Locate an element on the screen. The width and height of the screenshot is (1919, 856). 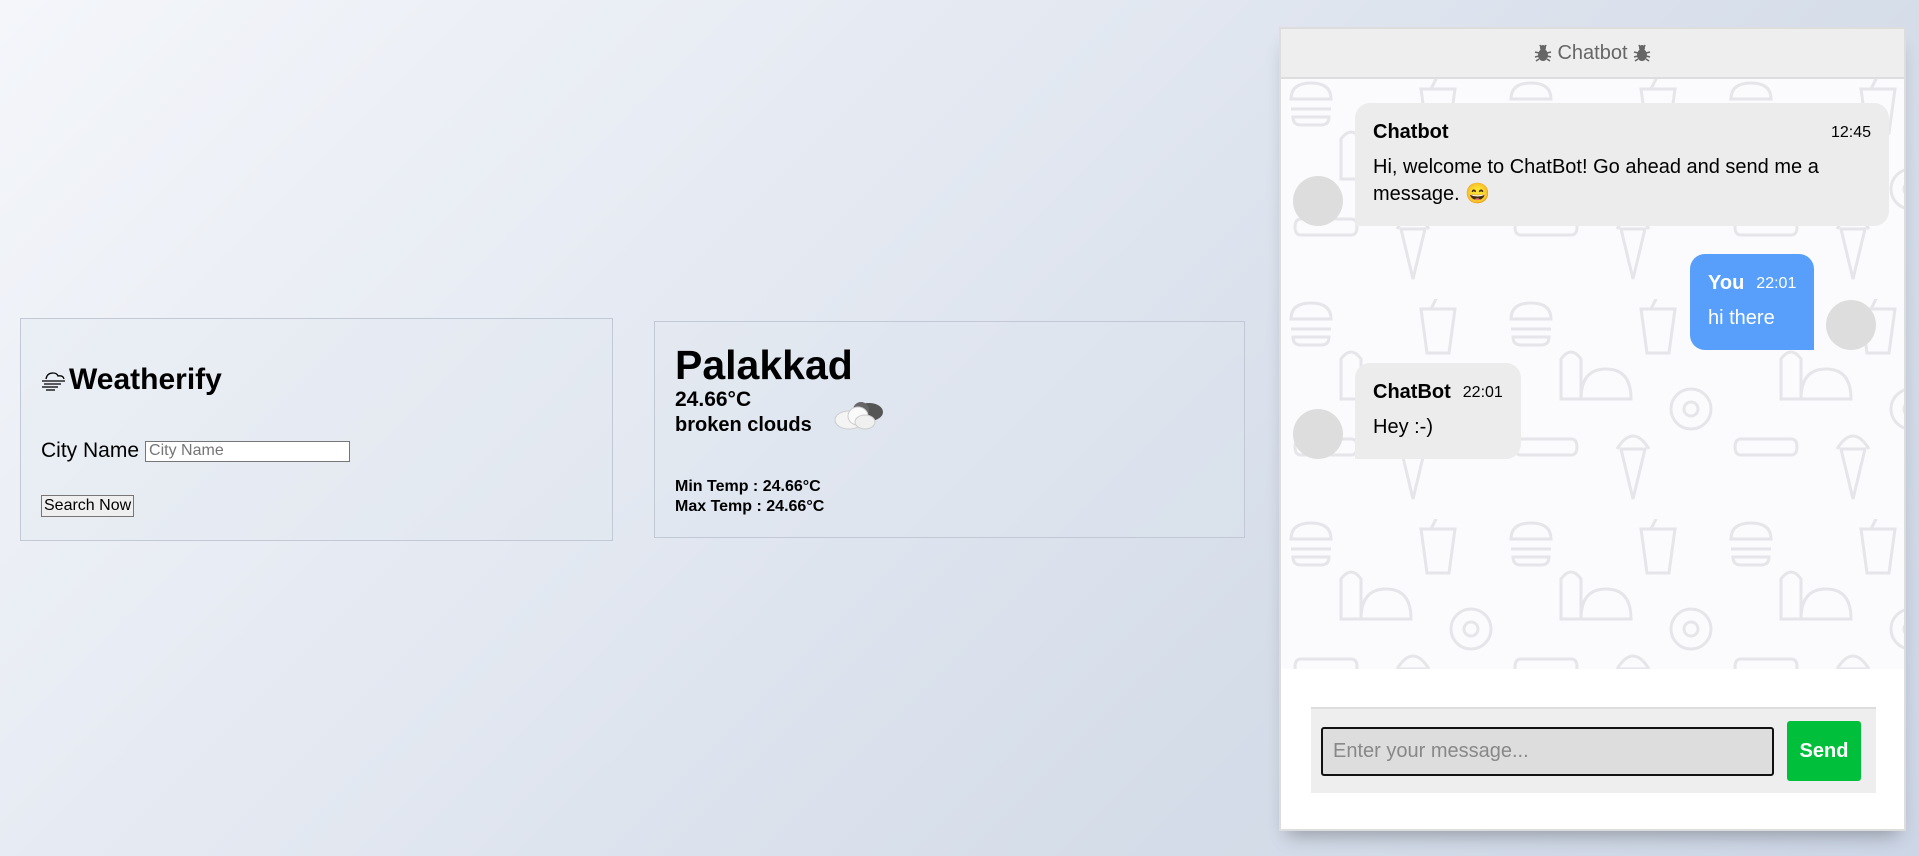
message-text: Hey :-) is located at coordinates (1403, 427).